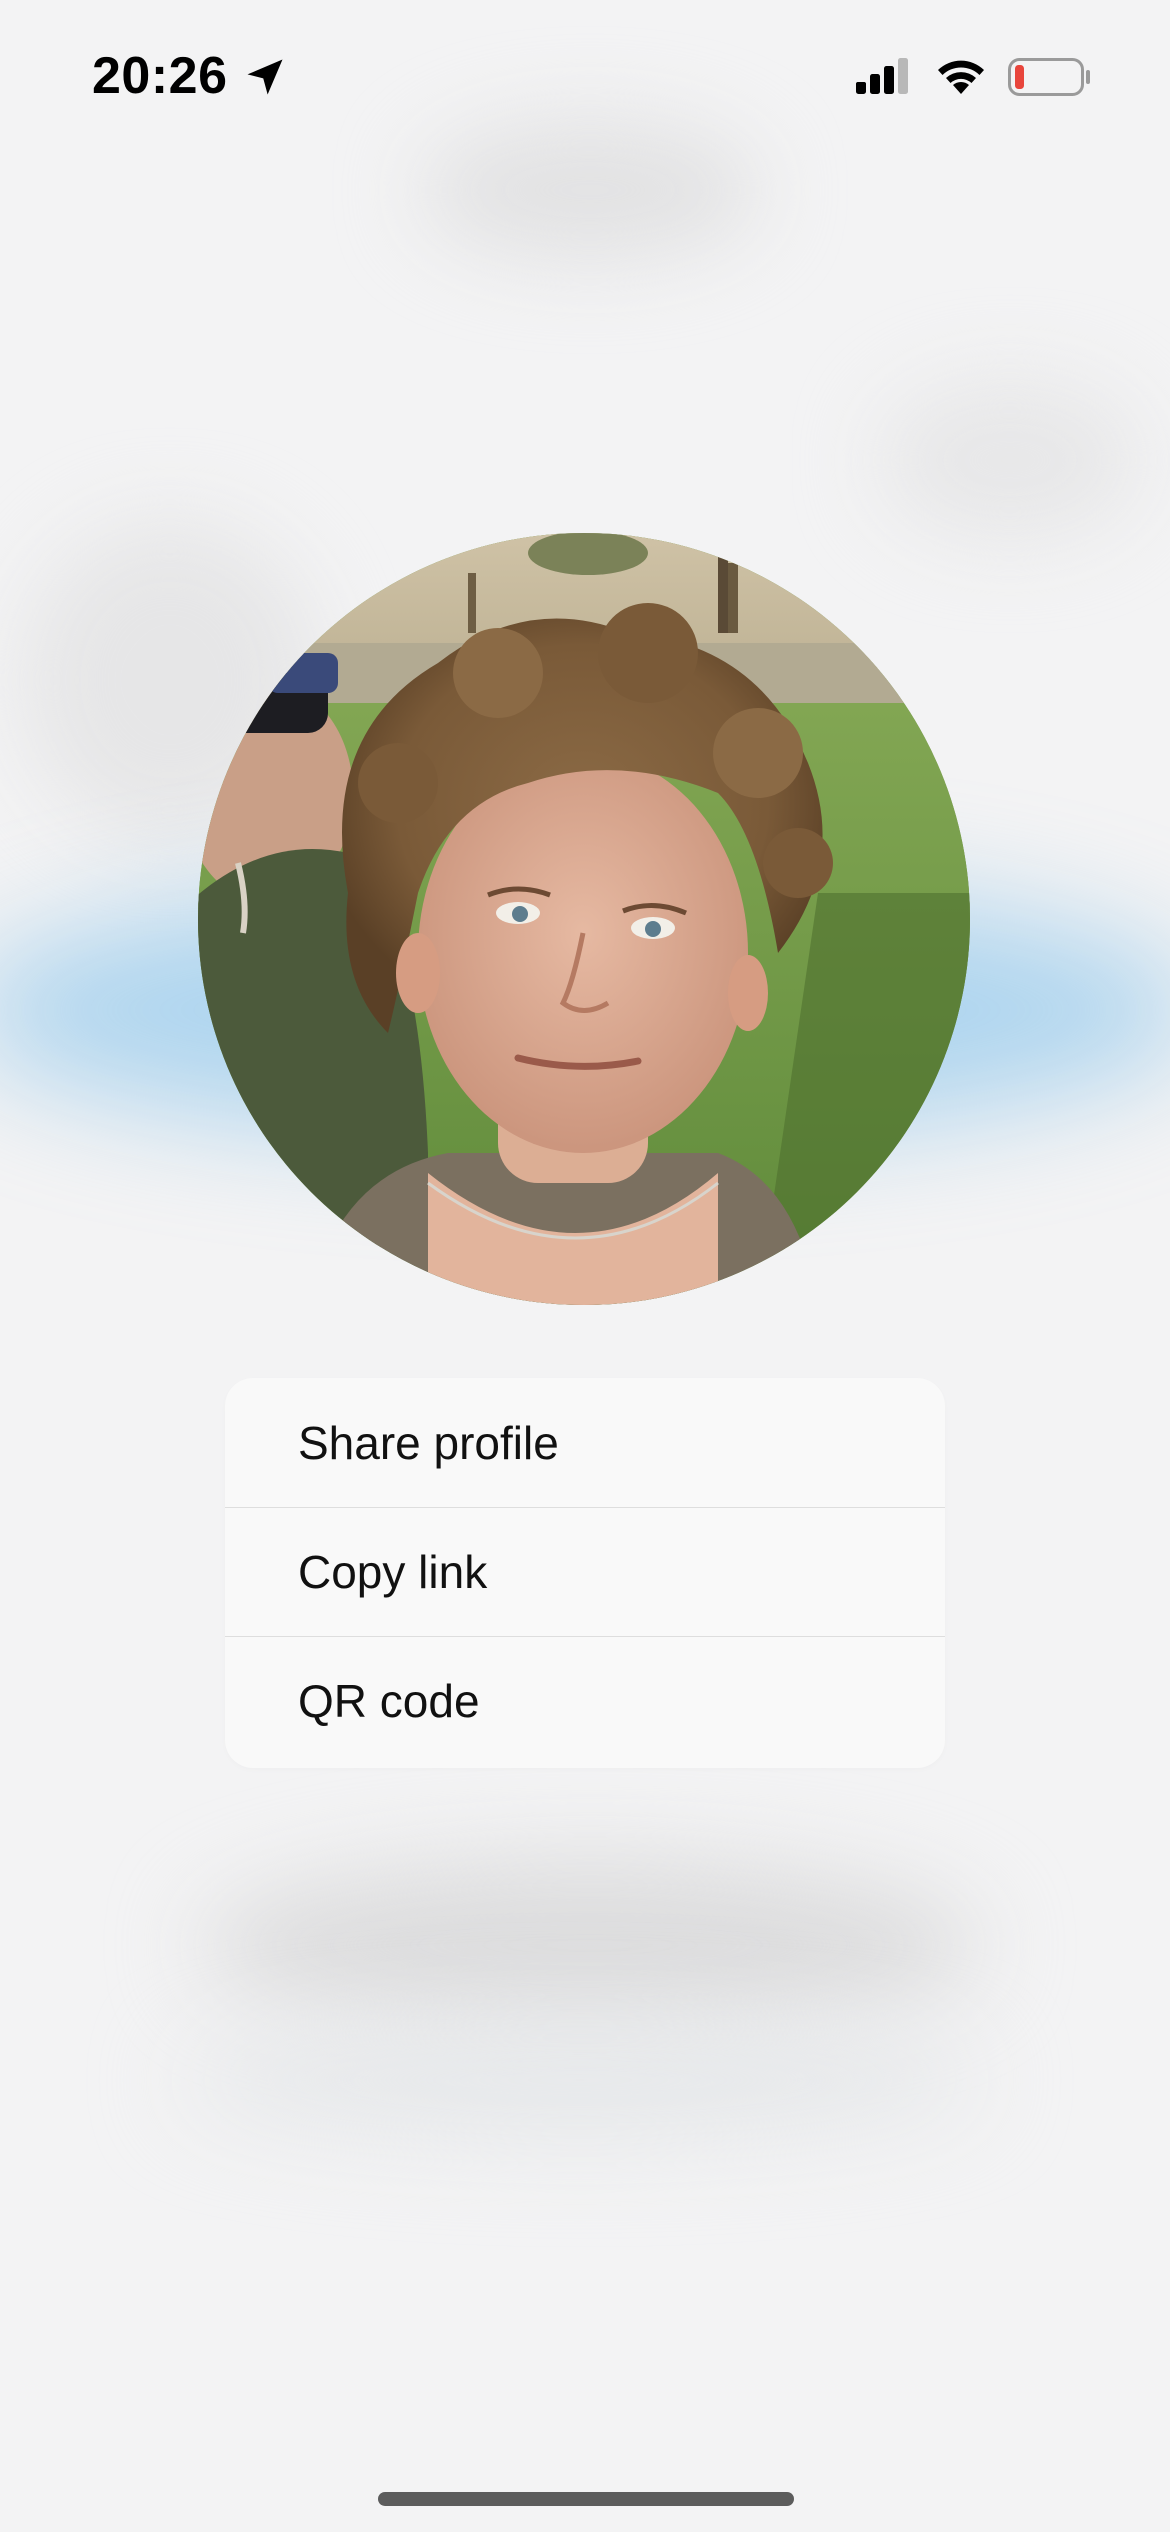  What do you see at coordinates (961, 77) in the screenshot?
I see `wifi-icon` at bounding box center [961, 77].